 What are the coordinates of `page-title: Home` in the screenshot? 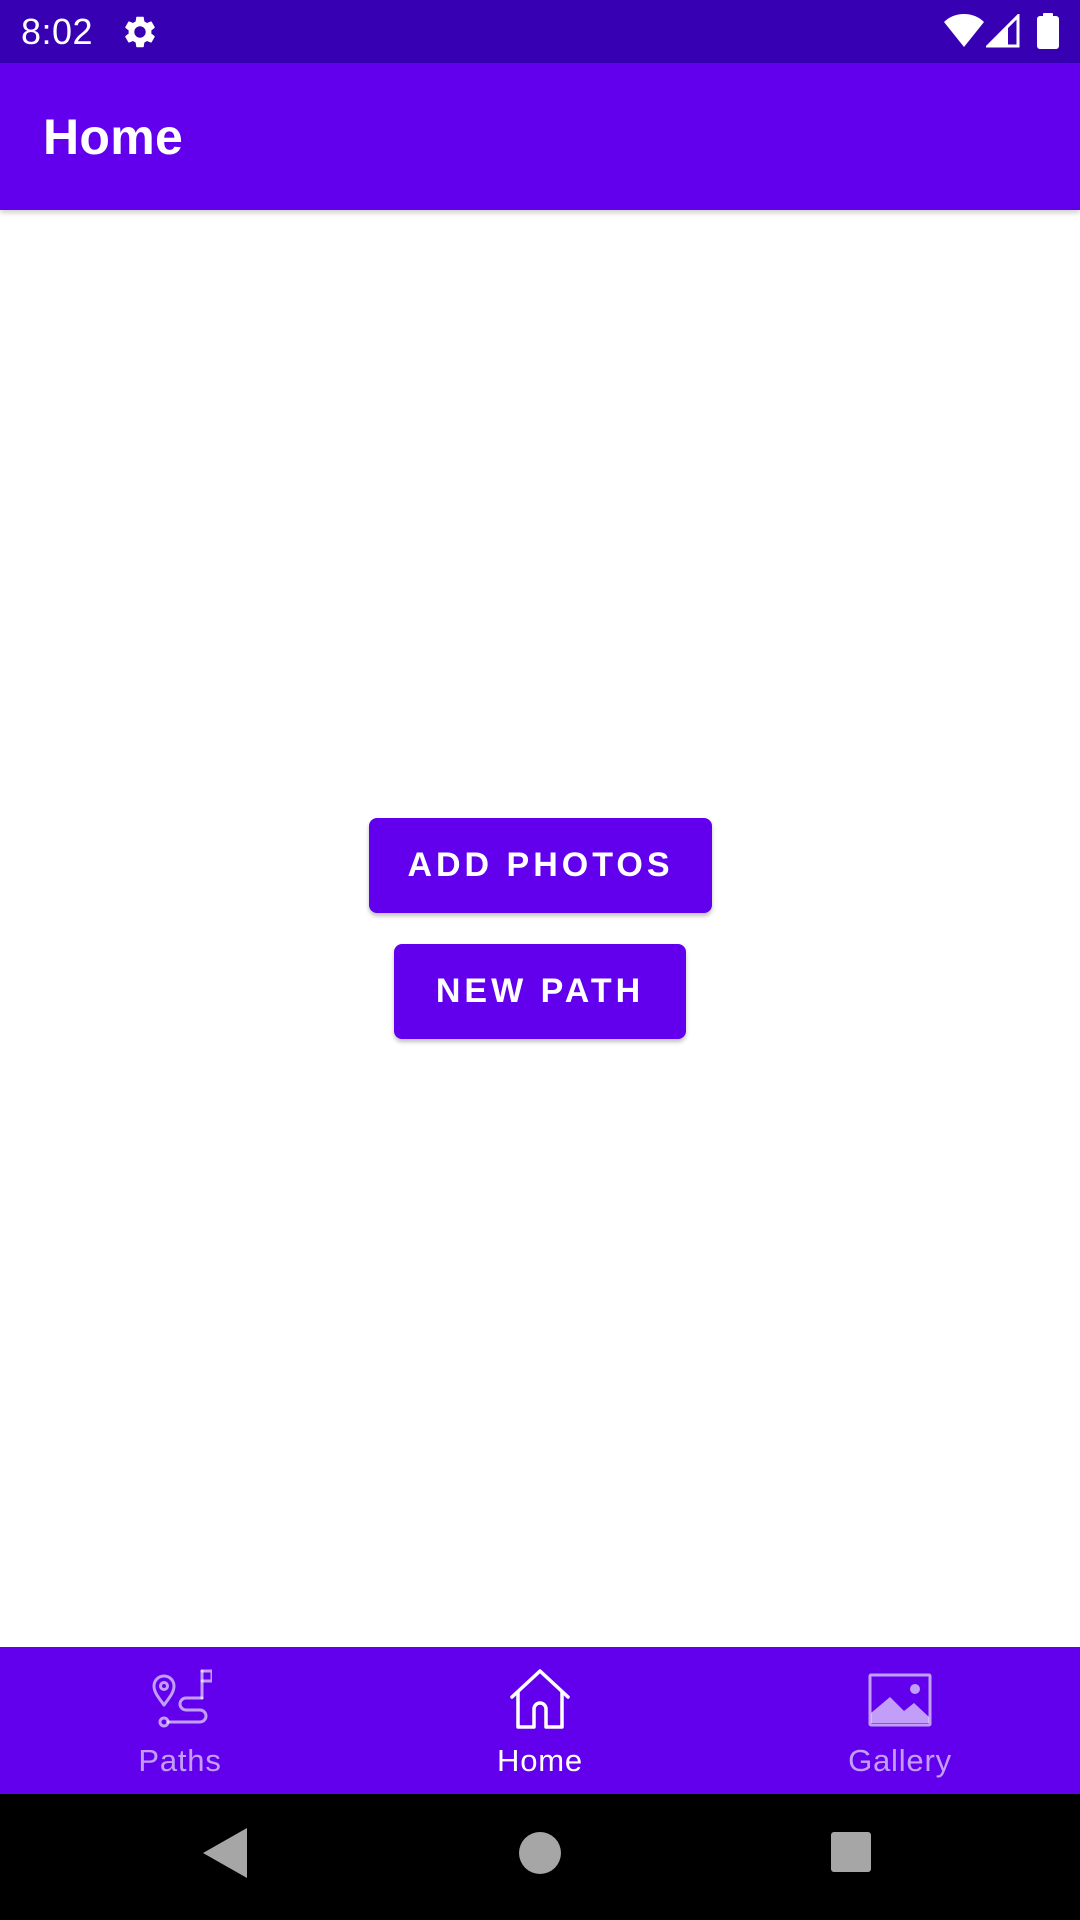 It's located at (113, 137).